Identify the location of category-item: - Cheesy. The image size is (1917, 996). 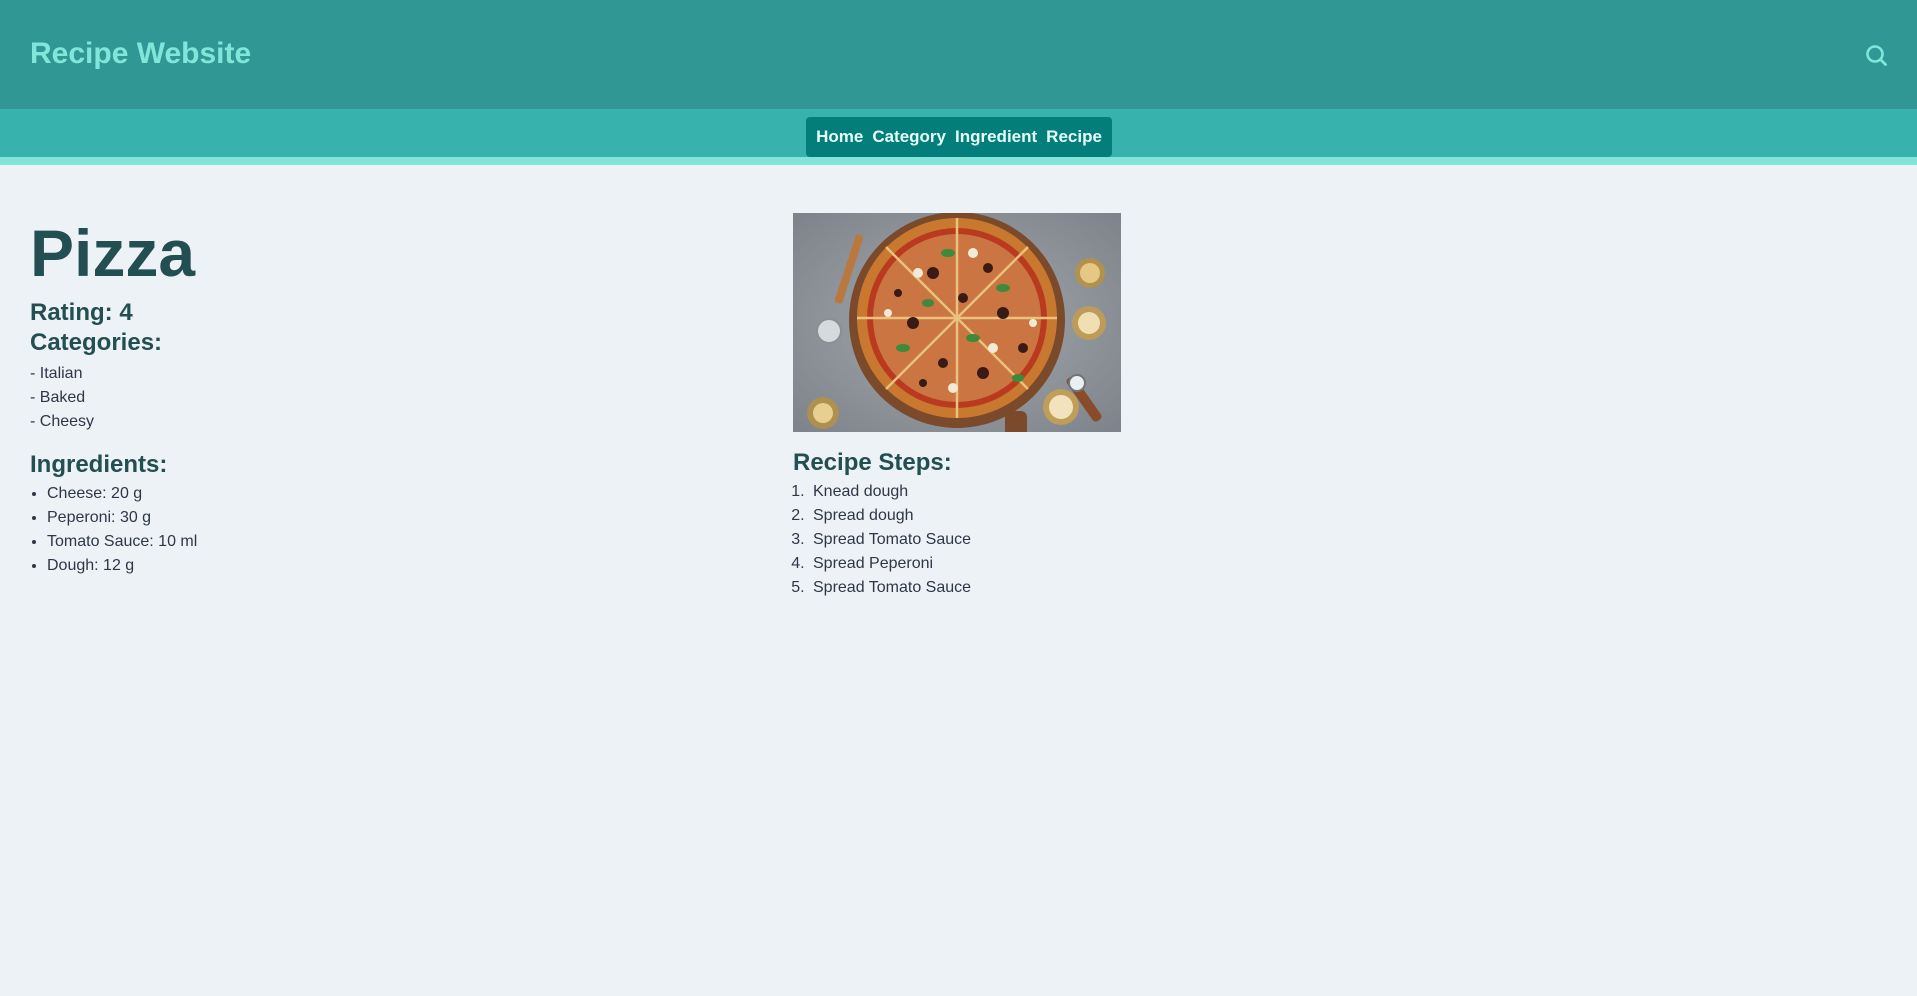
(62, 421).